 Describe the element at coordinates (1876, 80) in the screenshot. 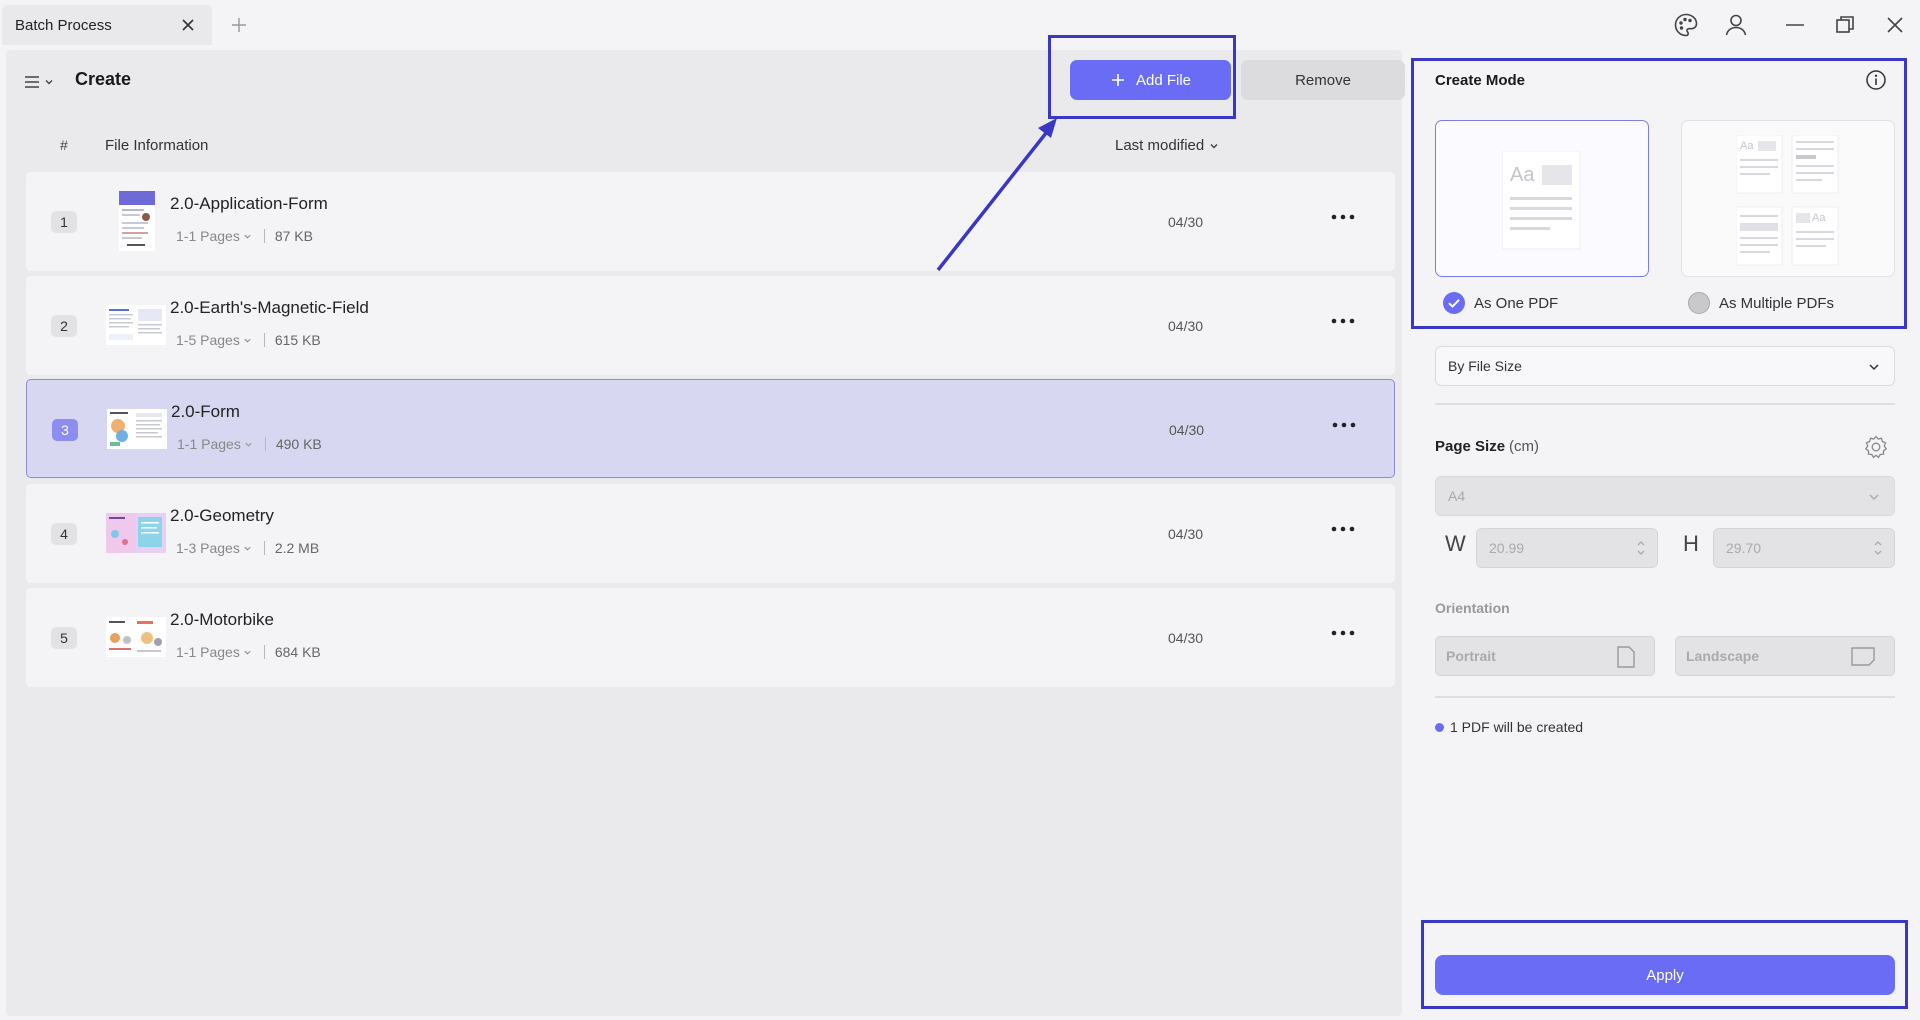

I see `info-icon` at that location.